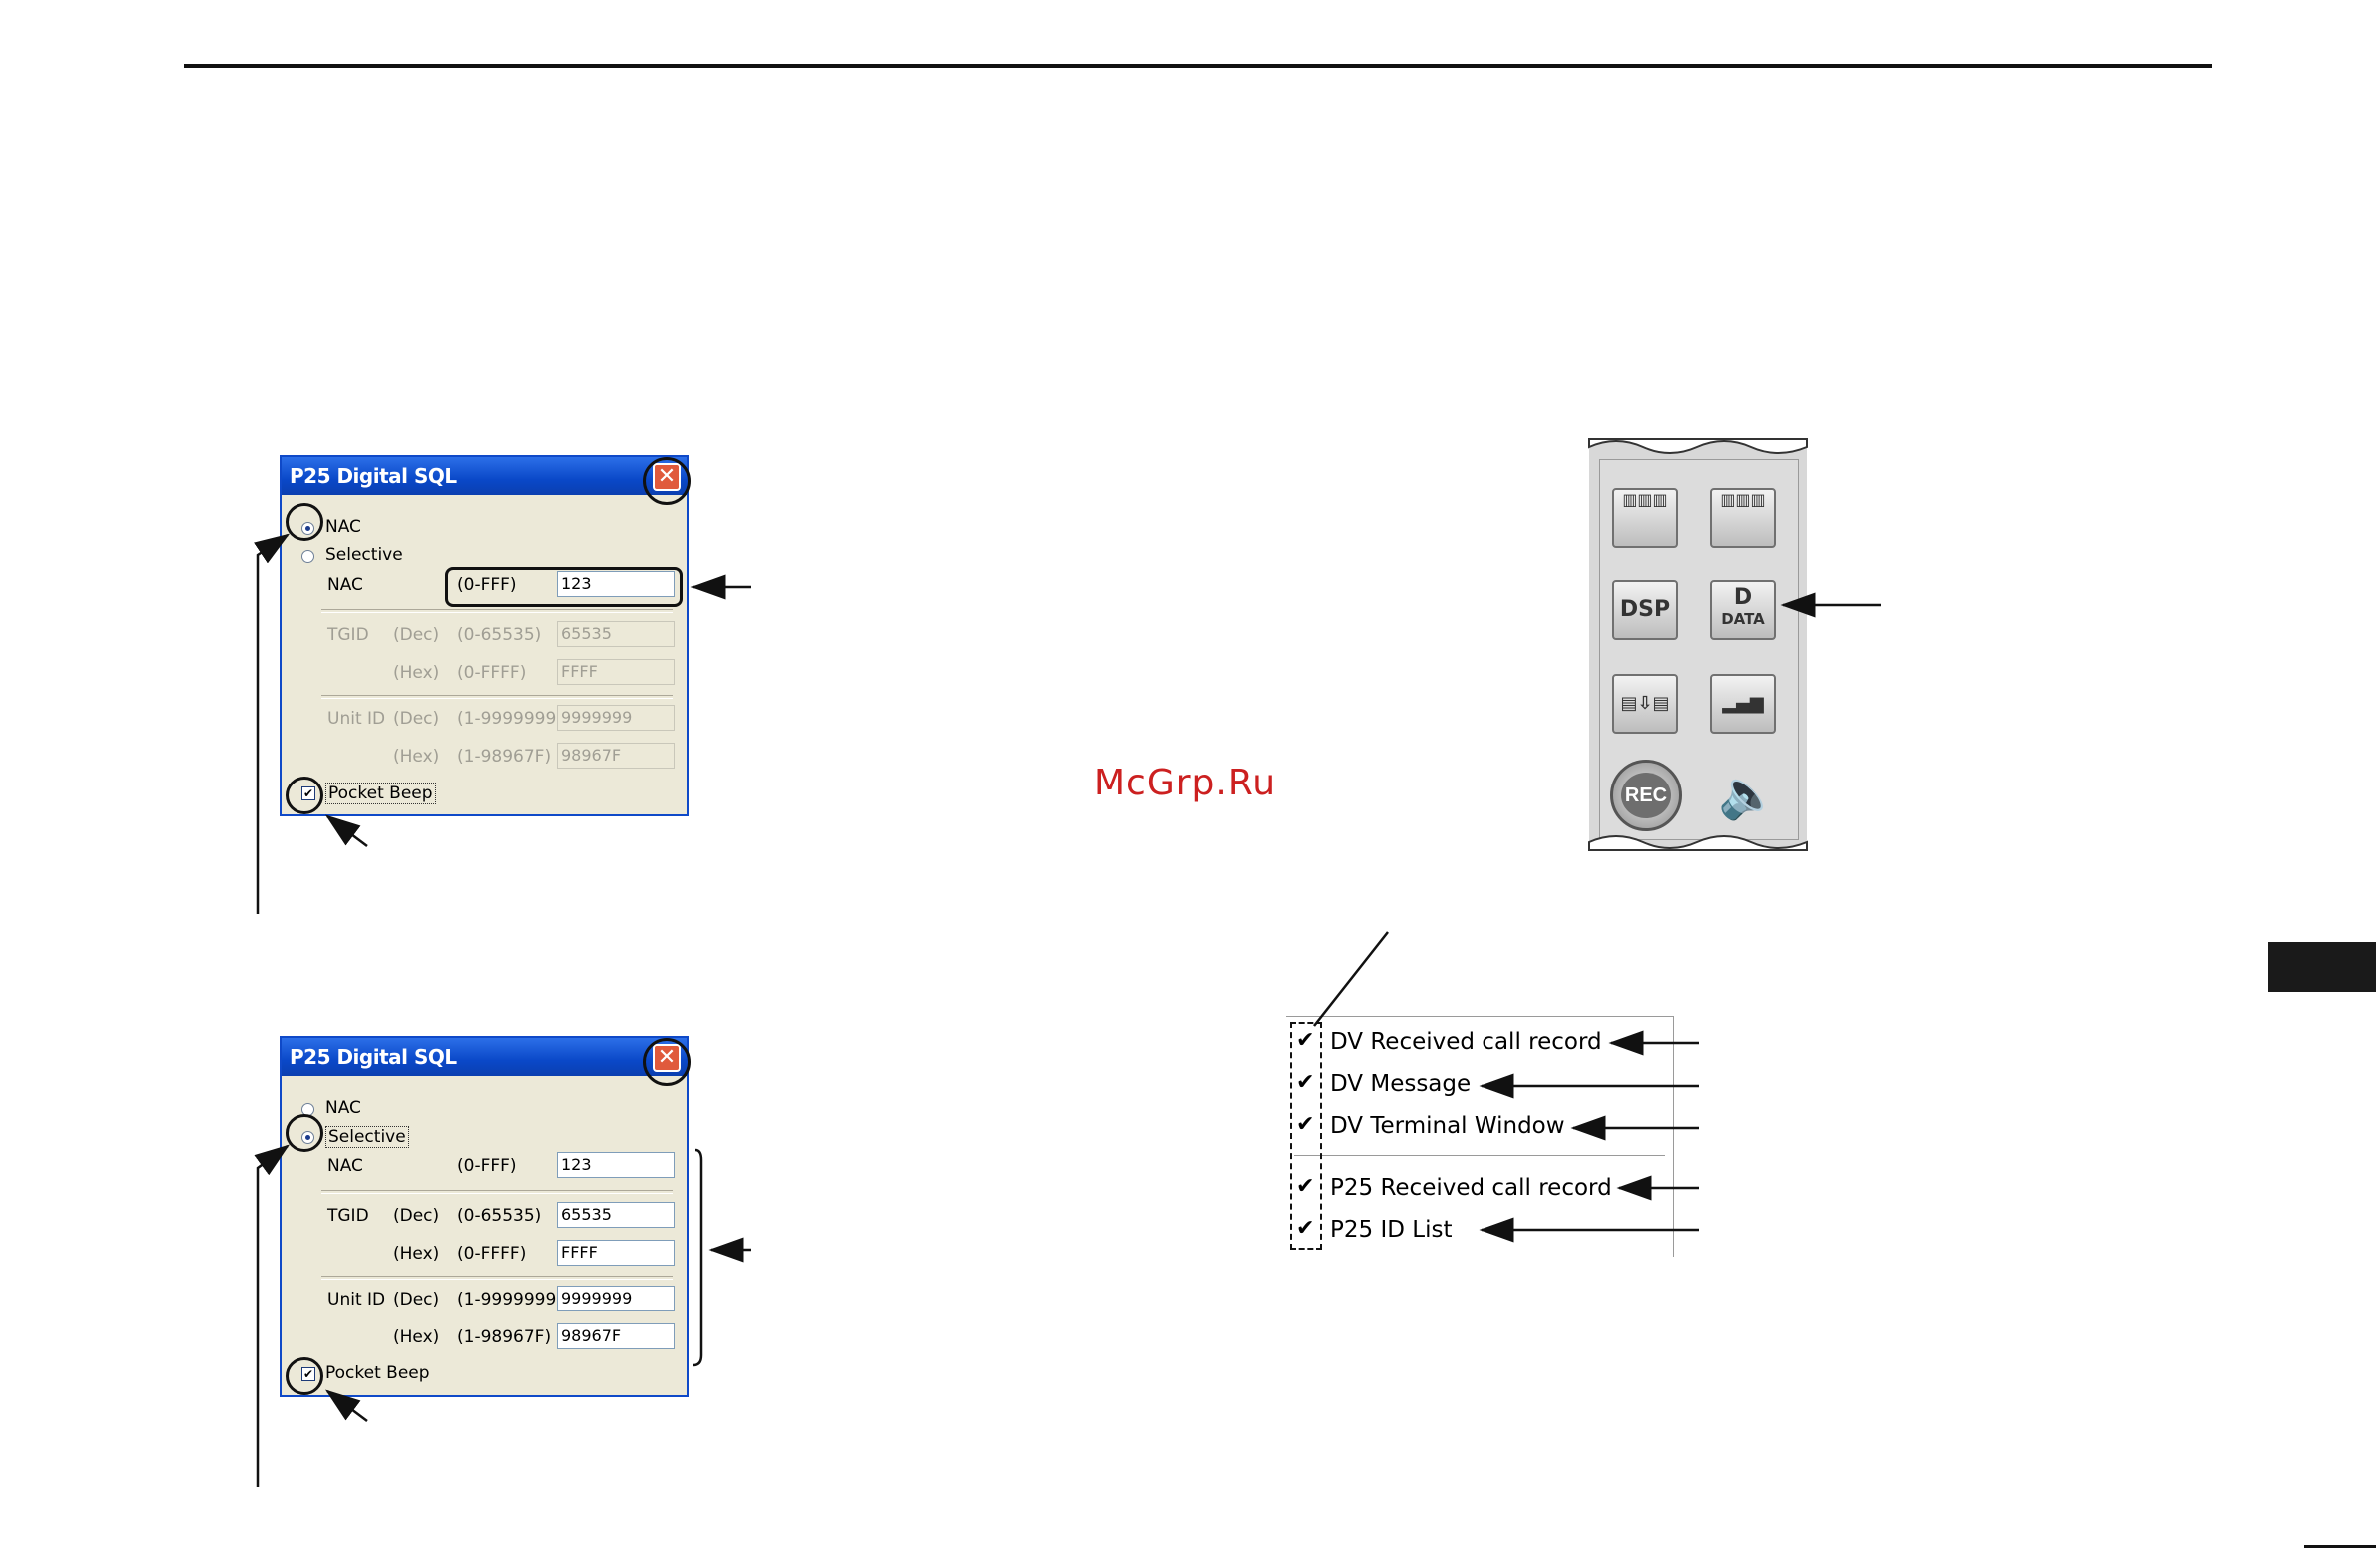 The width and height of the screenshot is (2376, 1568). What do you see at coordinates (272, 1315) in the screenshot?
I see `arrow-selective-radio` at bounding box center [272, 1315].